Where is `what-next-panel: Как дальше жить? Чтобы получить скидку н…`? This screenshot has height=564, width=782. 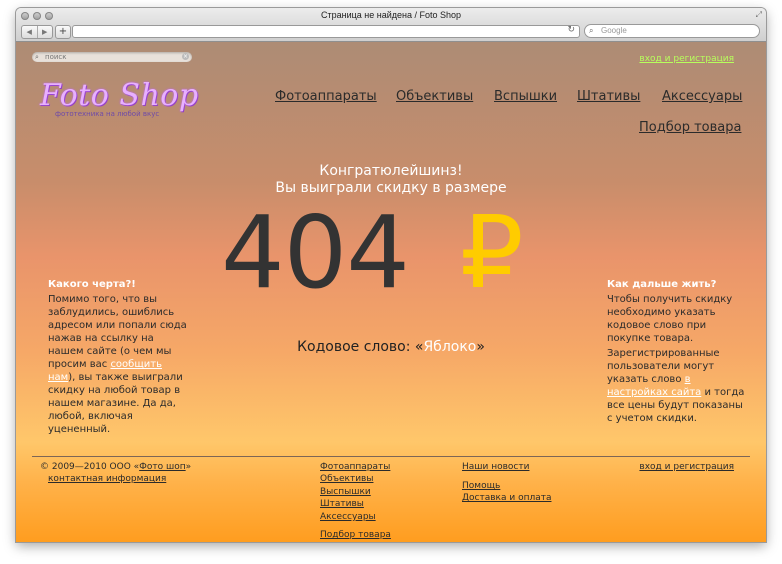
what-next-panel: Как дальше жить? Чтобы получить скидку н… is located at coordinates (677, 351).